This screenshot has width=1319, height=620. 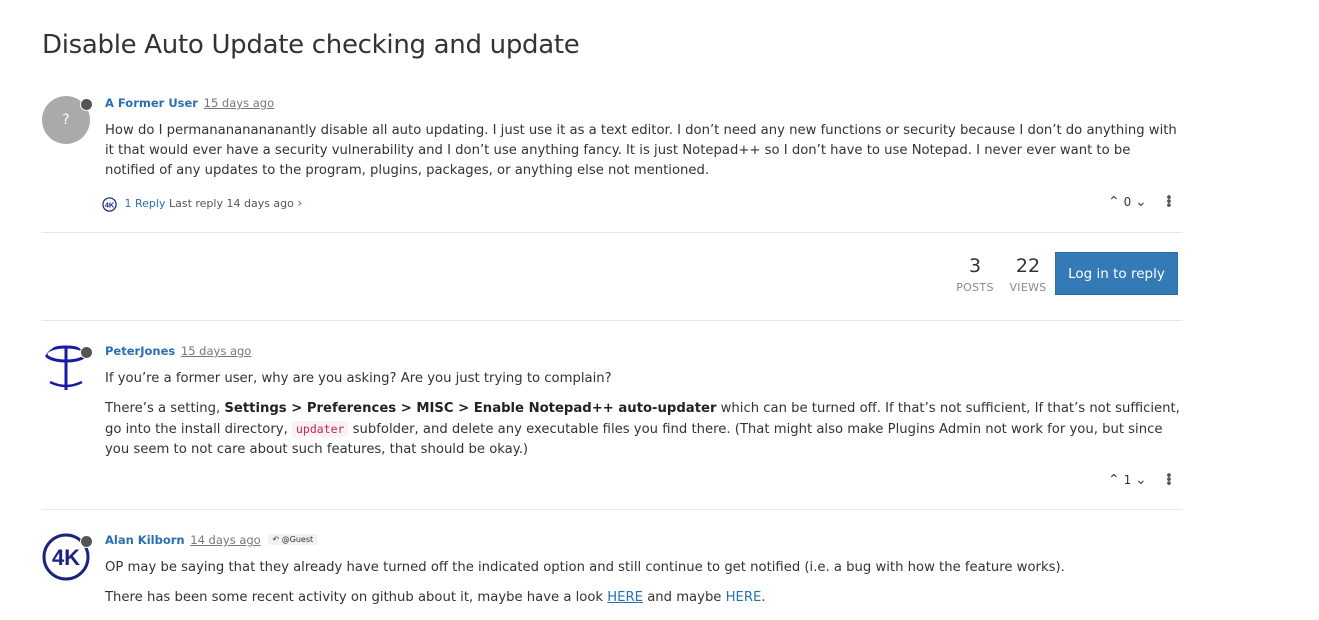 I want to click on post-meta: A Former User 15 days ago, so click(x=189, y=103).